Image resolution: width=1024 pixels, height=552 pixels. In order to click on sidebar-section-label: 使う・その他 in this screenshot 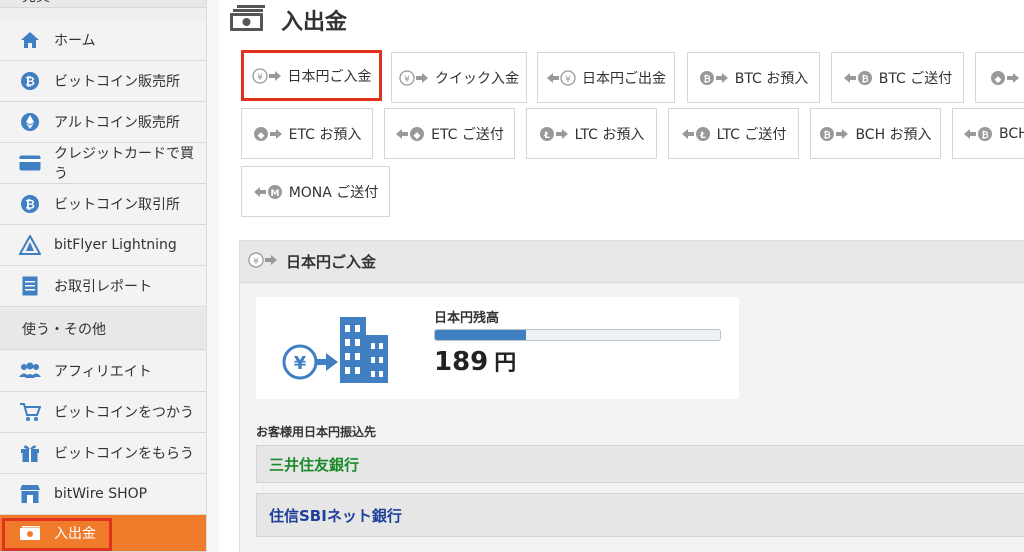, I will do `click(64, 329)`.